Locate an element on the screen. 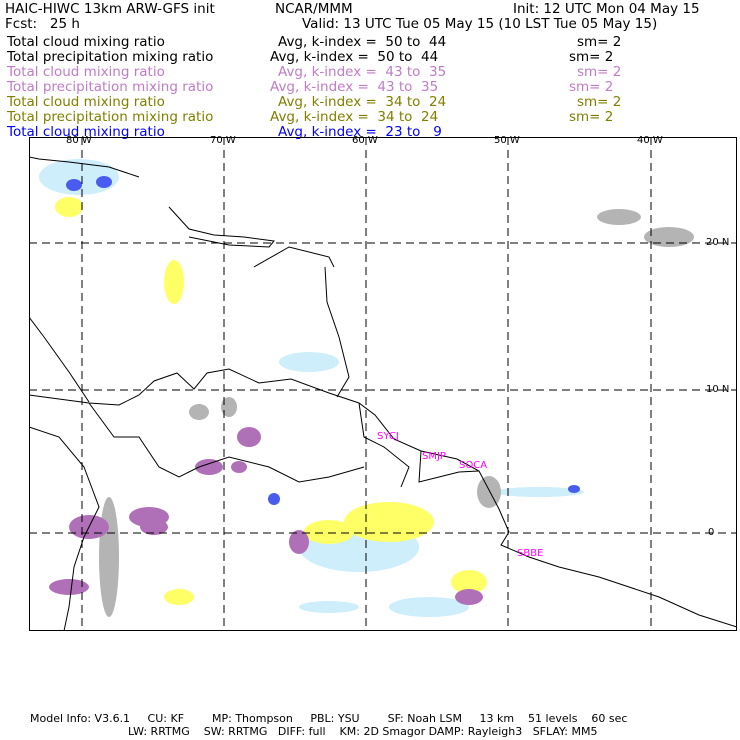 Image resolution: width=740 pixels, height=740 pixels. model-title: HAIC-HIWC 13km ARW-GFS init is located at coordinates (110, 9).